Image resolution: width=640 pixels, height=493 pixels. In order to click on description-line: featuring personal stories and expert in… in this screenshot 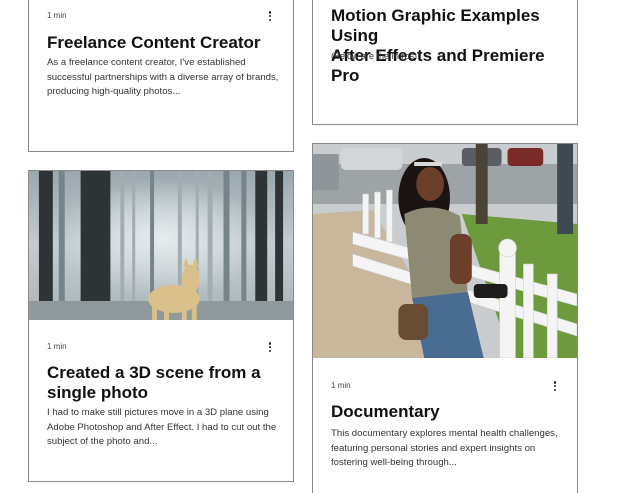, I will do `click(433, 448)`.